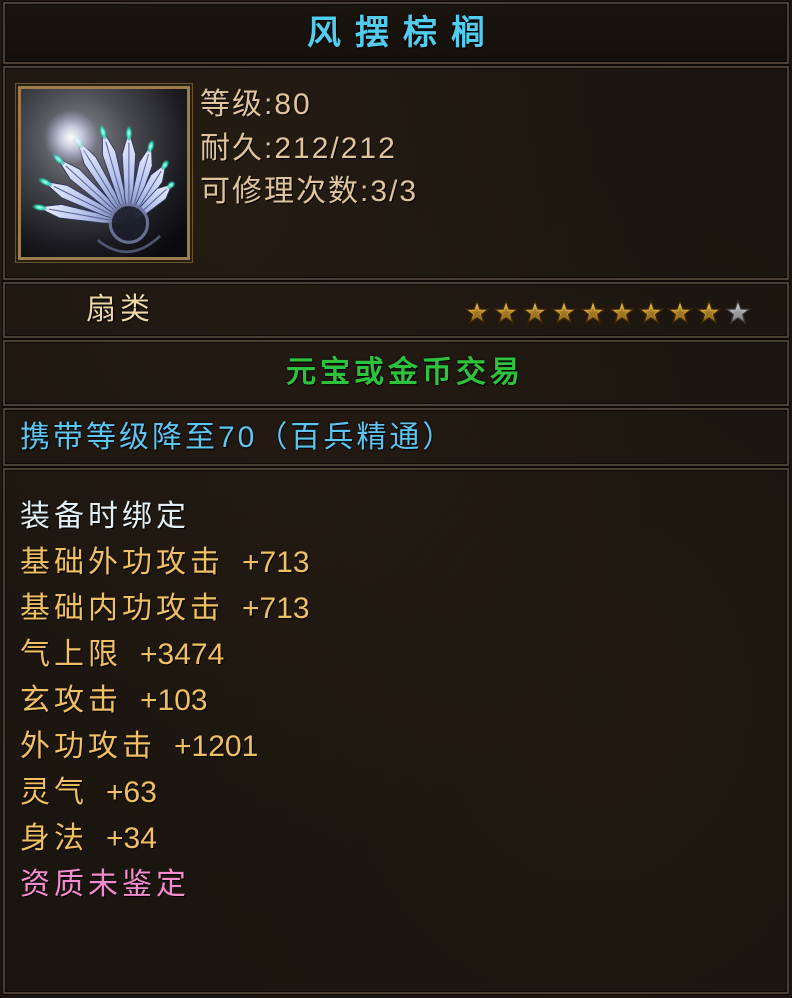 This screenshot has height=998, width=792. Describe the element at coordinates (405, 372) in the screenshot. I see `trade-restriction: 元宝或金币交易` at that location.